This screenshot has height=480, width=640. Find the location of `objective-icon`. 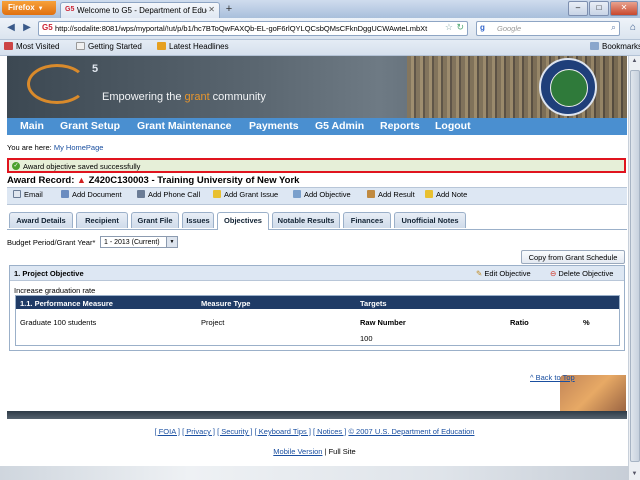

objective-icon is located at coordinates (297, 194).